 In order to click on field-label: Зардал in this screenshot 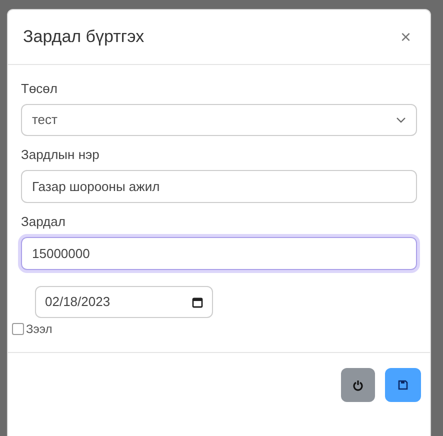, I will do `click(43, 222)`.